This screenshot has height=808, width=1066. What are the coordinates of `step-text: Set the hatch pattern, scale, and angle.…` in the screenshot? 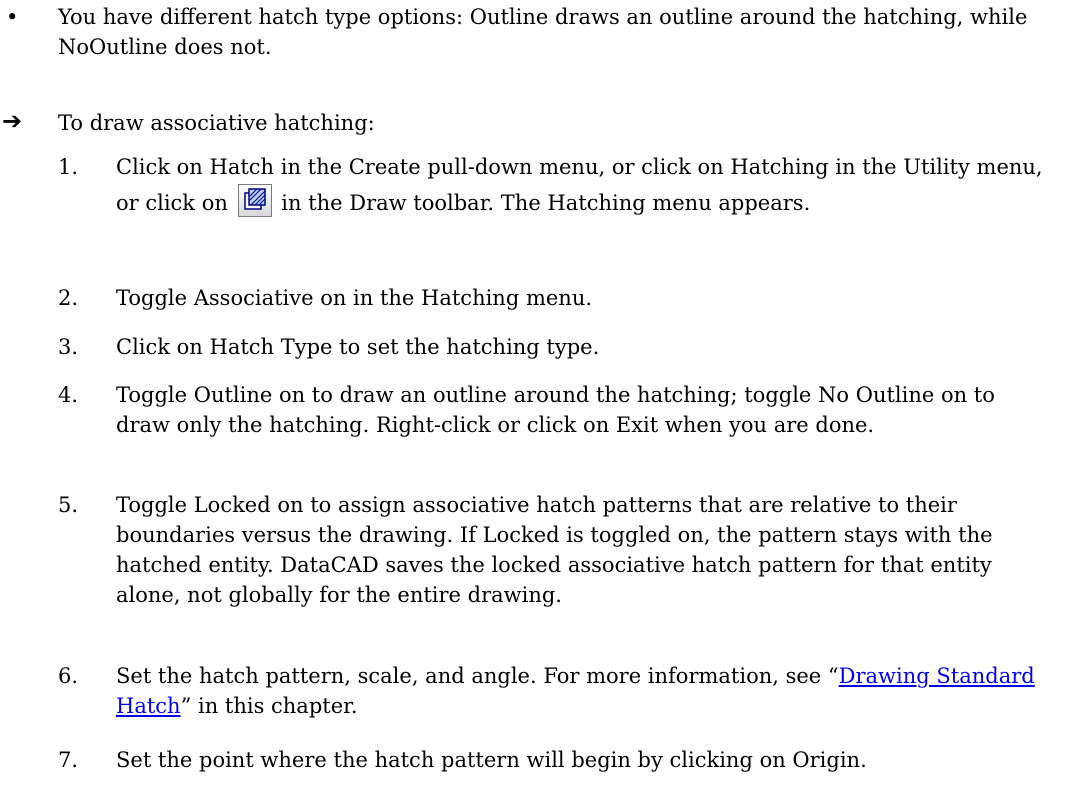 It's located at (583, 691).